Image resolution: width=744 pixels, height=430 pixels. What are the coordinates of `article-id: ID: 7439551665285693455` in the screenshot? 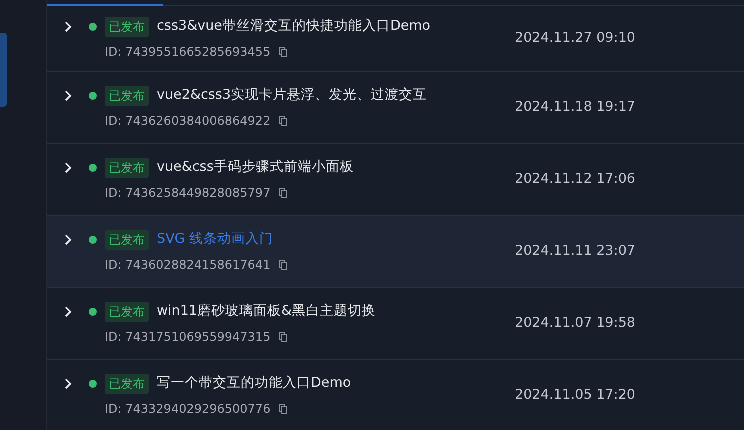 It's located at (188, 52).